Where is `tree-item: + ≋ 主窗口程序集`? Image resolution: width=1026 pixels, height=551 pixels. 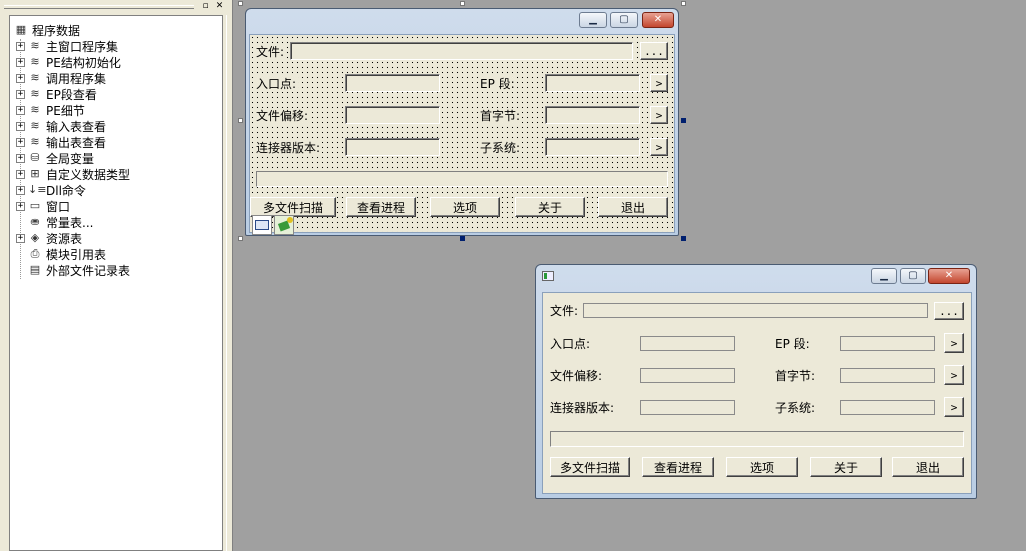 tree-item: + ≋ 主窗口程序集 is located at coordinates (67, 46).